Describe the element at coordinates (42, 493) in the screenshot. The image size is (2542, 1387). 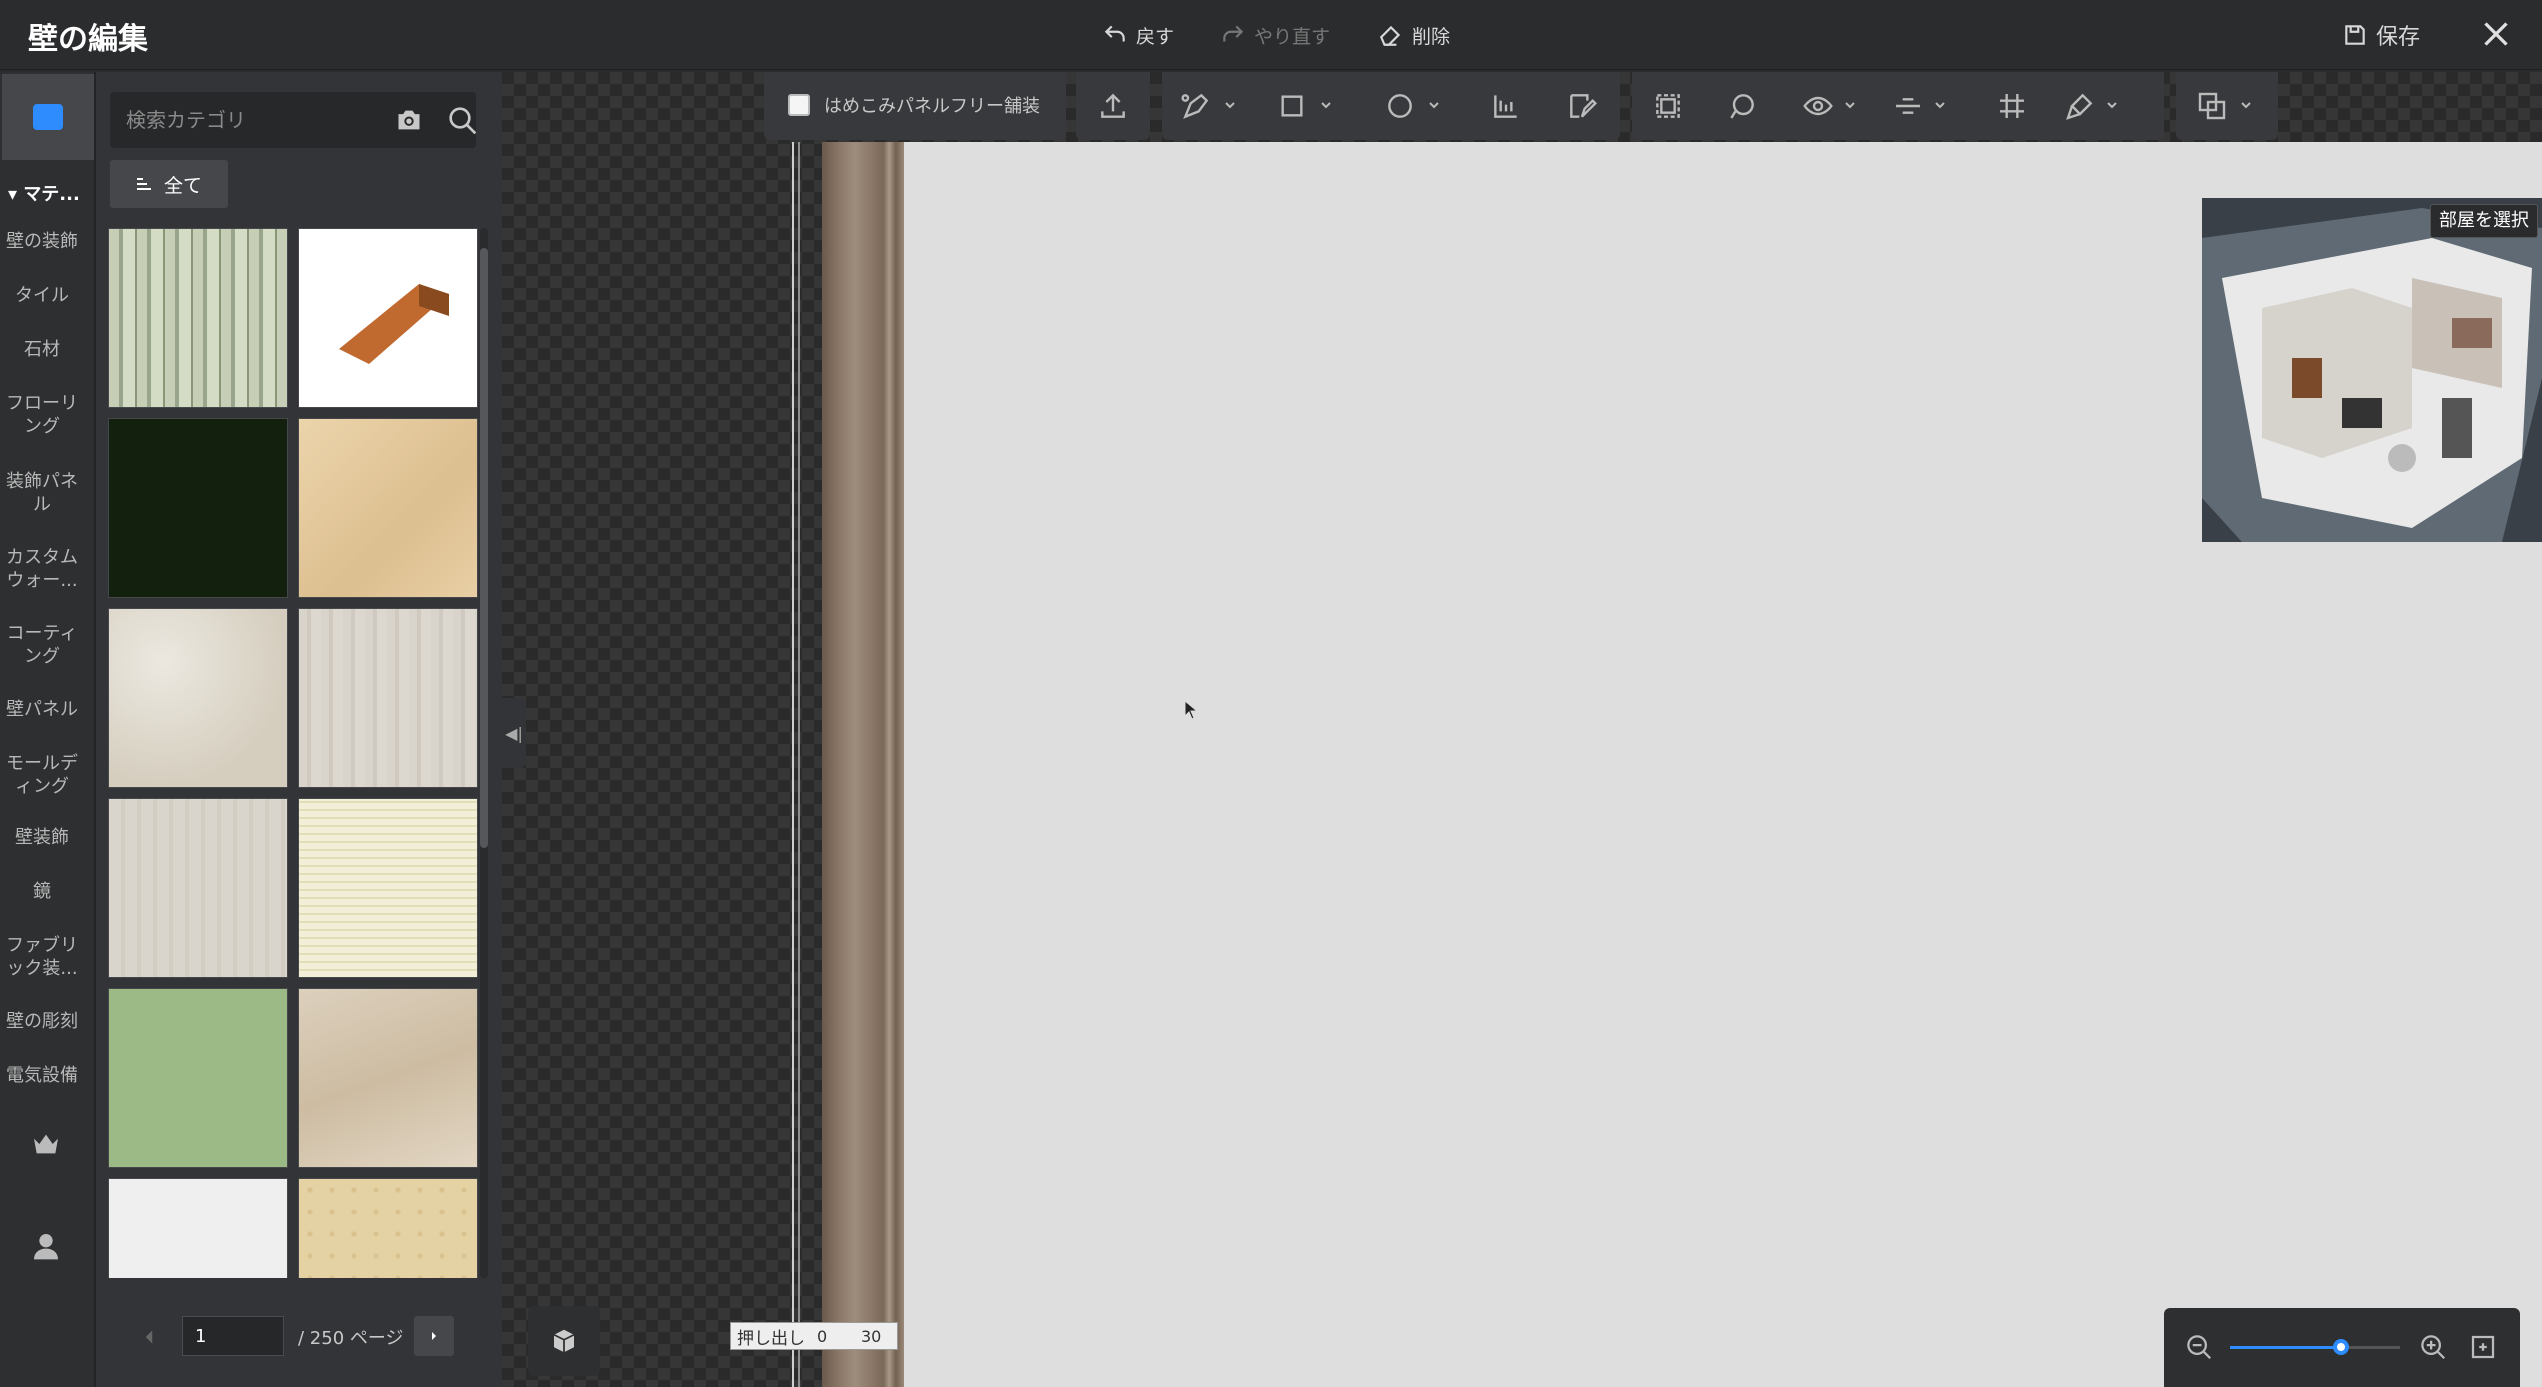
I see `category-item: 装飾パネ ル` at that location.